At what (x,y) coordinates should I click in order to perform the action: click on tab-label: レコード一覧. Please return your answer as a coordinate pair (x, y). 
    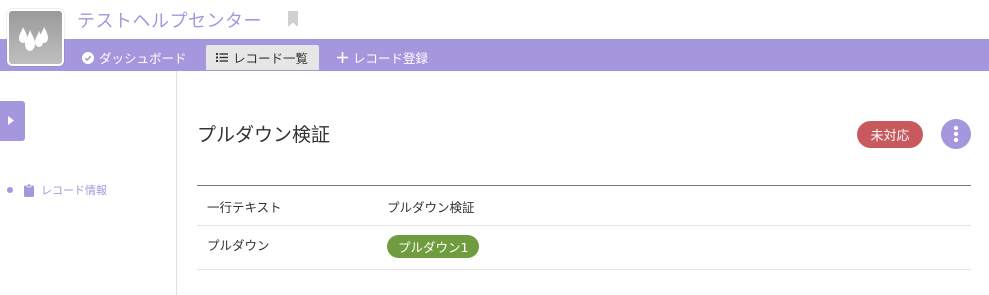
    Looking at the image, I should click on (271, 58).